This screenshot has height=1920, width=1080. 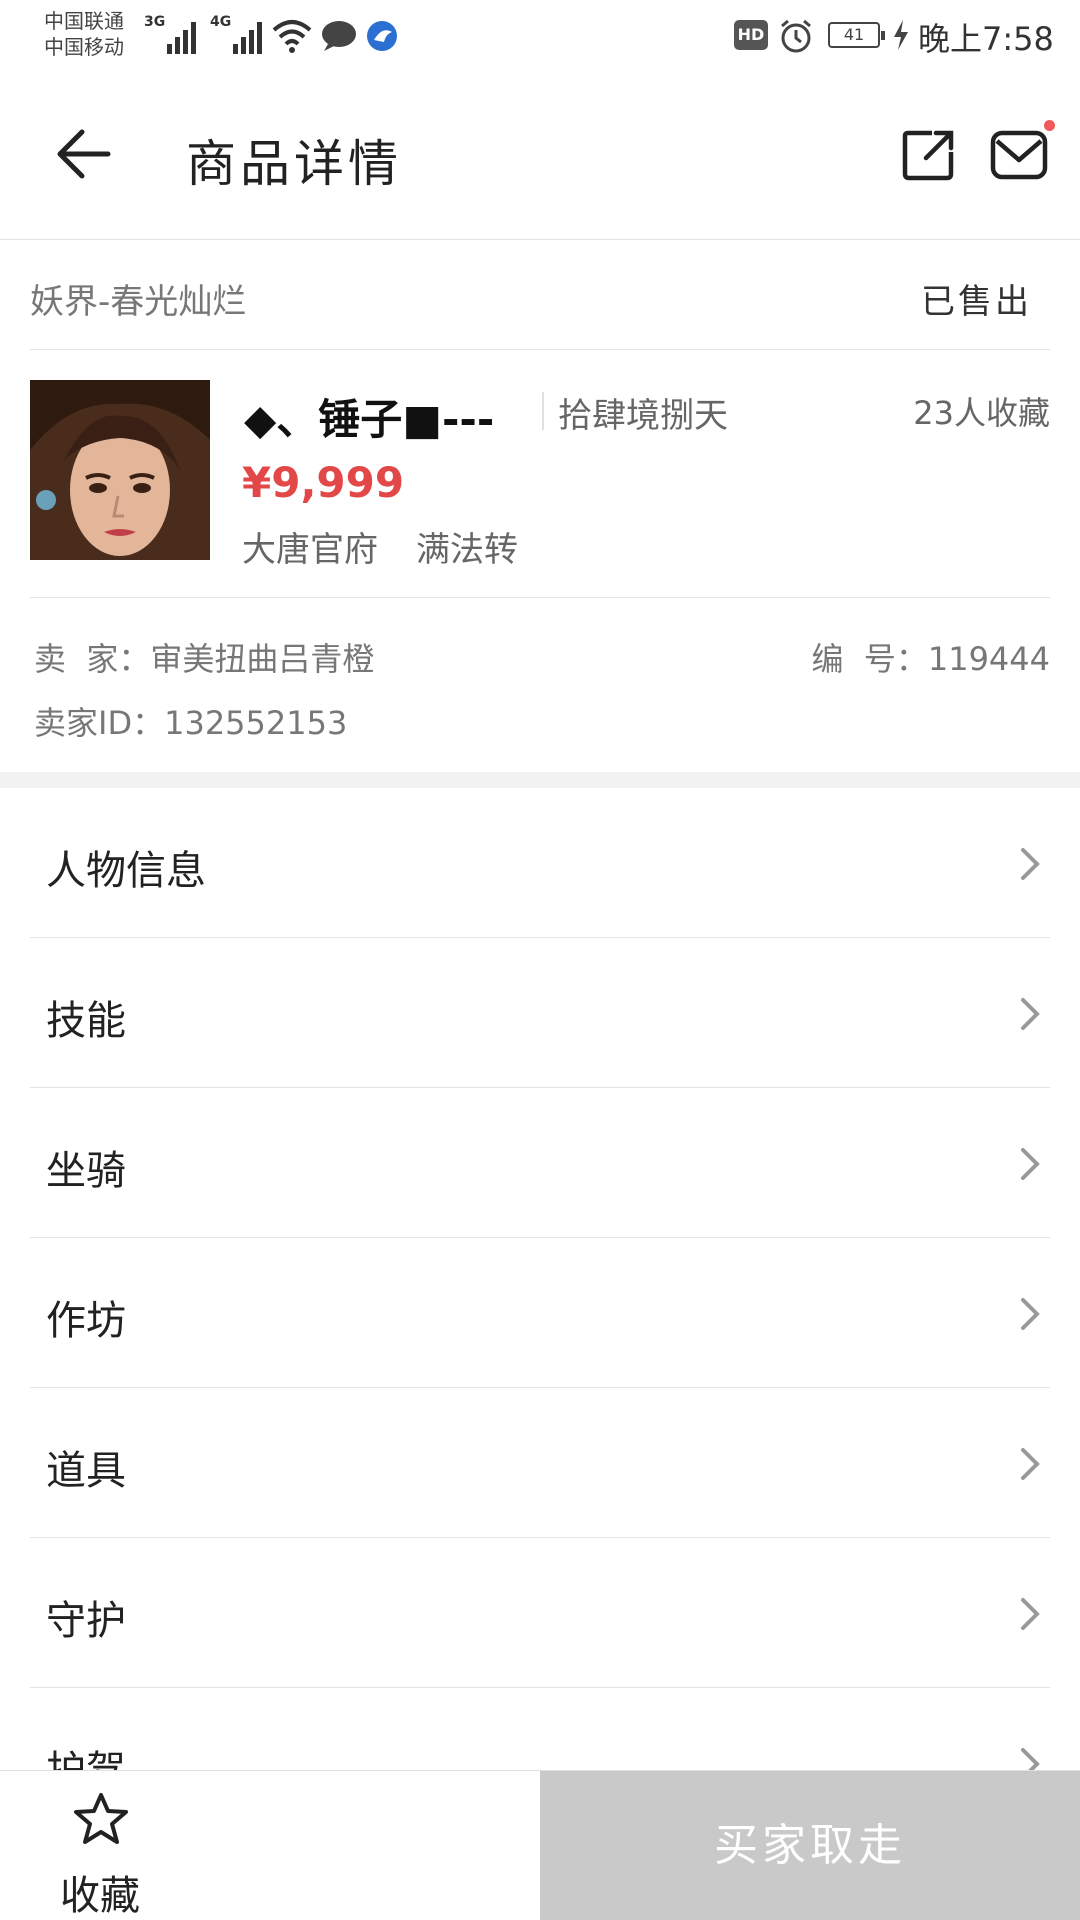 I want to click on character-portrait, so click(x=120, y=470).